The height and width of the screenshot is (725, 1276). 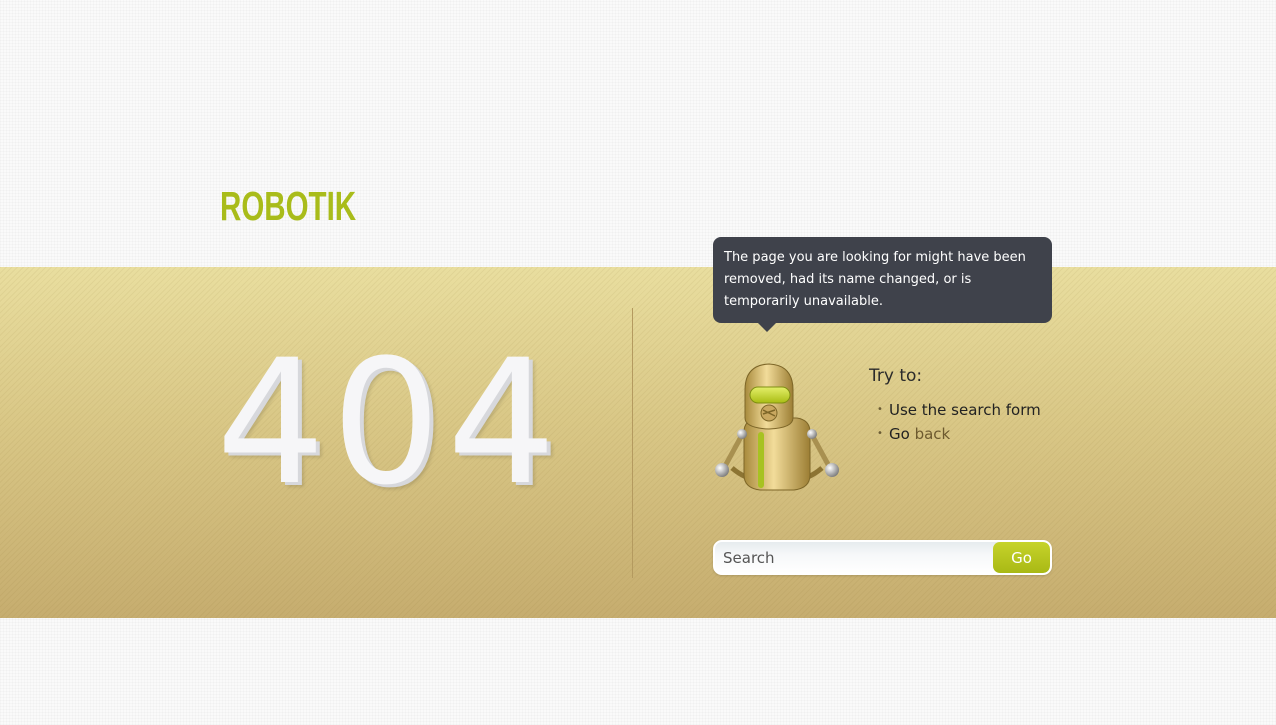 What do you see at coordinates (933, 434) in the screenshot?
I see `back-link: back` at bounding box center [933, 434].